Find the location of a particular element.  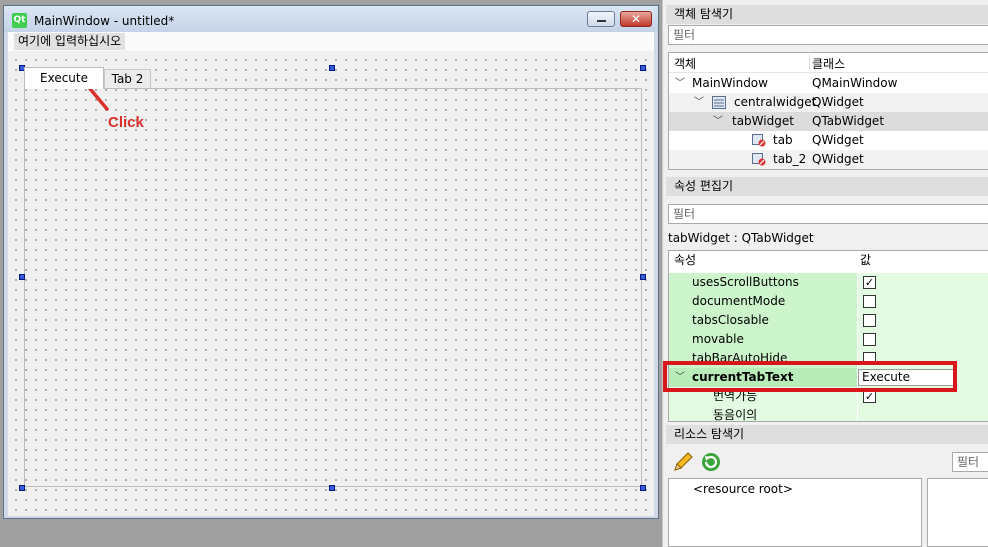

highlight-box is located at coordinates (810, 376).